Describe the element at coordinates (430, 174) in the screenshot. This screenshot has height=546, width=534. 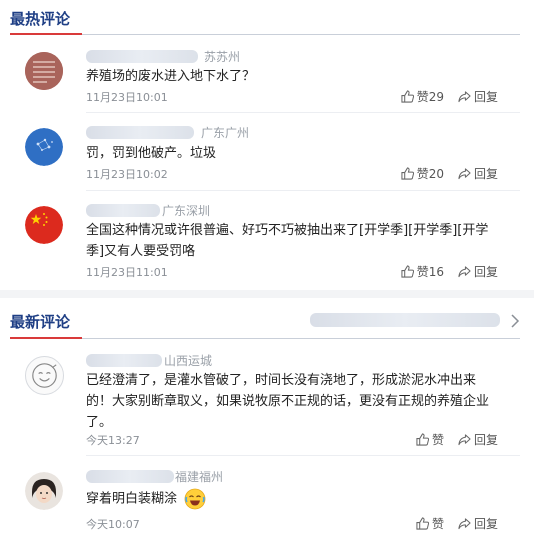
I see `like-count: 赞20` at that location.